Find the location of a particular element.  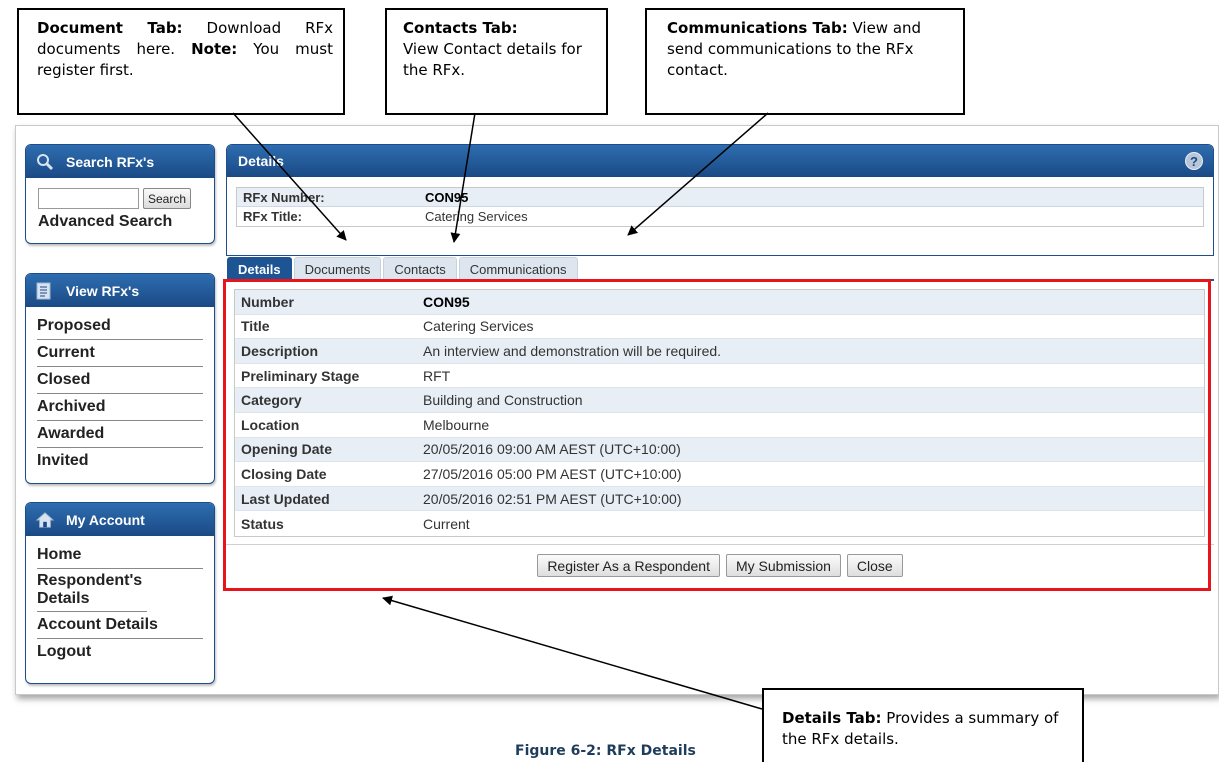

nav-archived: Archived is located at coordinates (120, 407).